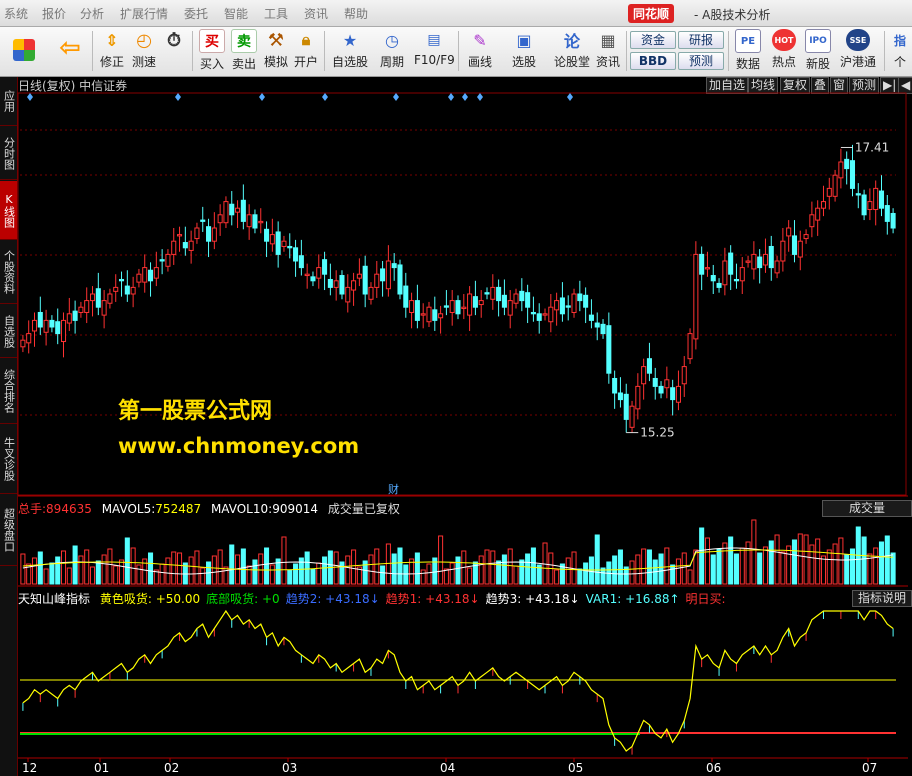 The width and height of the screenshot is (912, 776). I want to click on correct-button: ⇕ 修正, so click(112, 49).